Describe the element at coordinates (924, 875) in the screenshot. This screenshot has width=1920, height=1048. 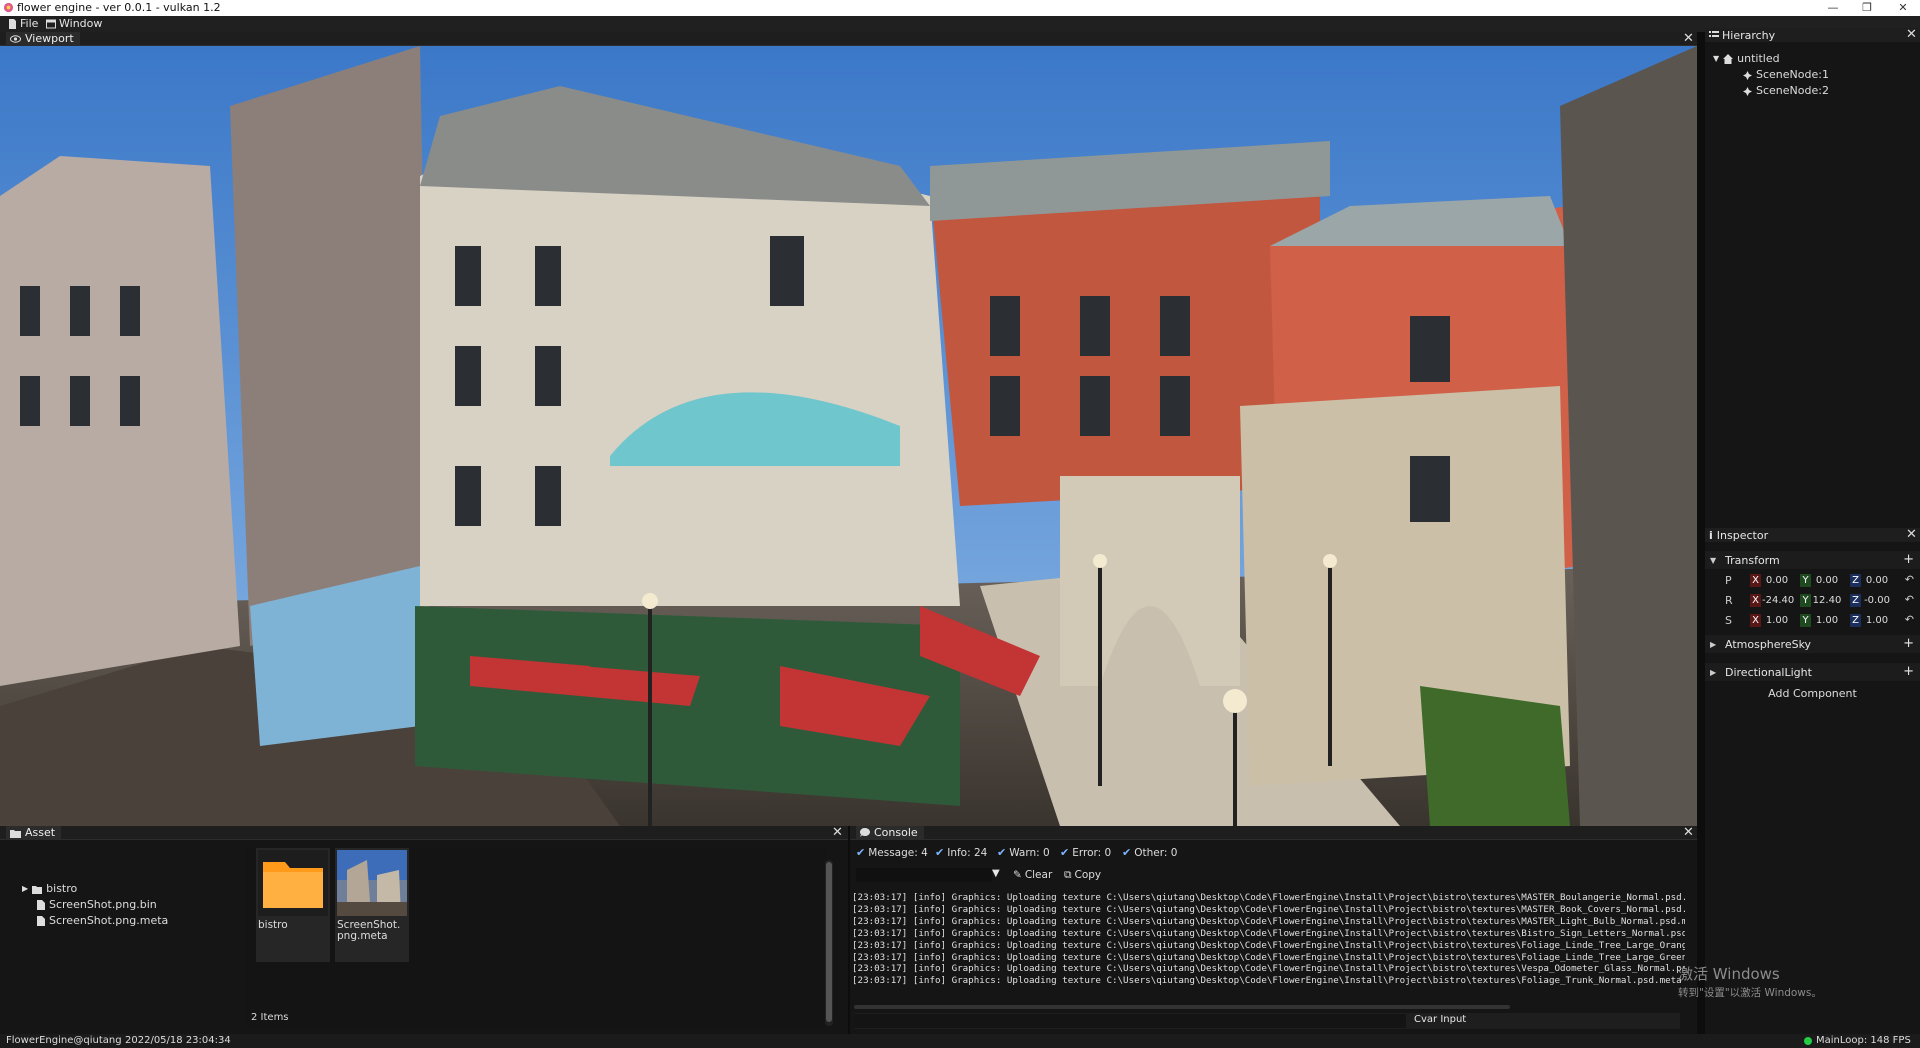
I see `console-search-input` at that location.